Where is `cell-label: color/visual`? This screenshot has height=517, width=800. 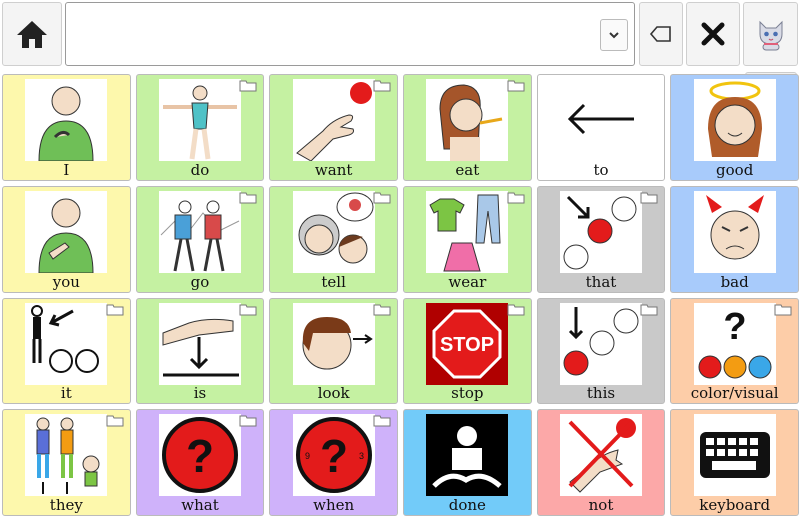
cell-label: color/visual is located at coordinates (734, 393).